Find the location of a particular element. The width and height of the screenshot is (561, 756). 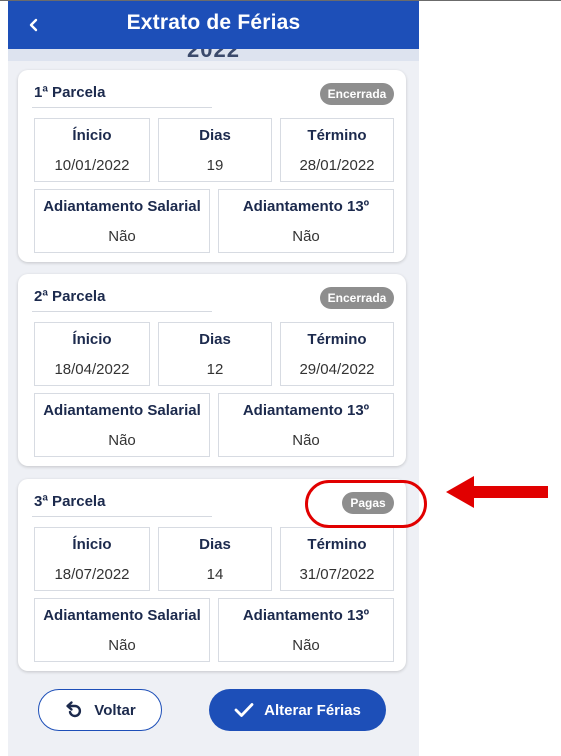

inicio-cell: Ínicio 18/07/2022 is located at coordinates (92, 559).